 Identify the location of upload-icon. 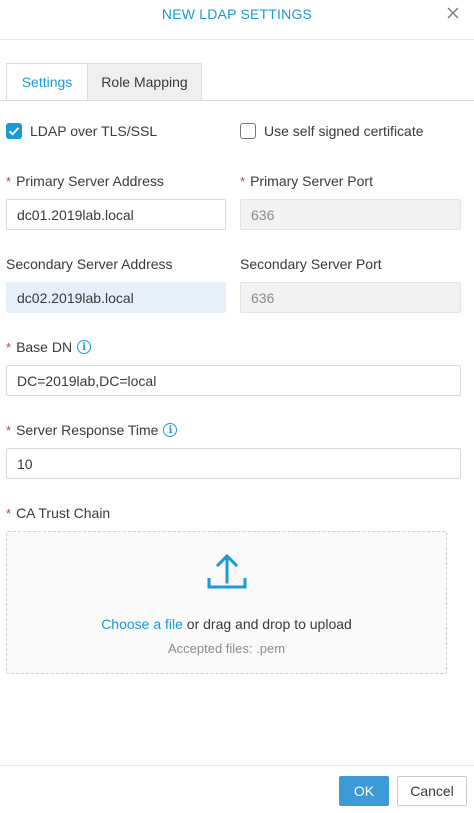
(227, 571).